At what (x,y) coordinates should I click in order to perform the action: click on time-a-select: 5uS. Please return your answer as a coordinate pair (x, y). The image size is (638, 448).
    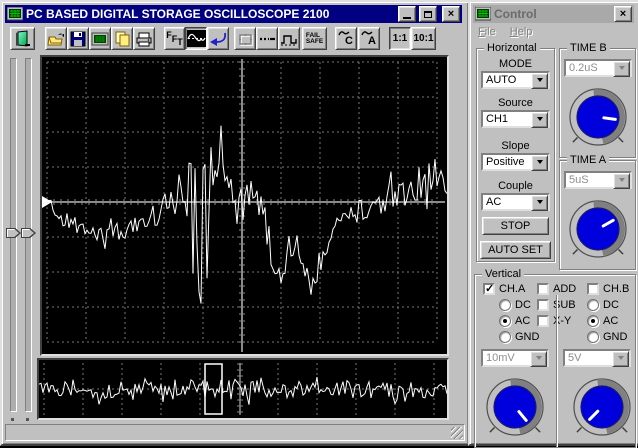
    Looking at the image, I should click on (598, 180).